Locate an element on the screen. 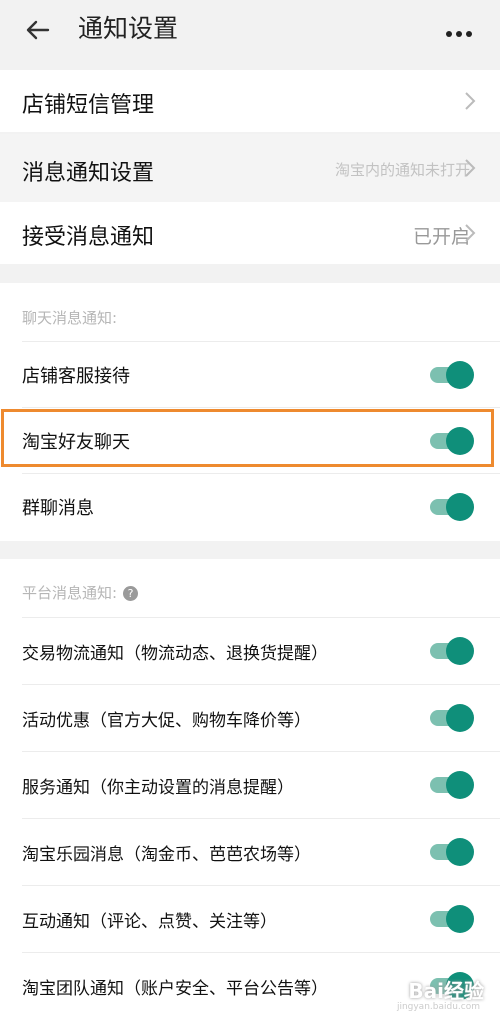 The width and height of the screenshot is (500, 1018). toggle-row-label: 交易物流通知（物流动态、退换货提醒） is located at coordinates (175, 654).